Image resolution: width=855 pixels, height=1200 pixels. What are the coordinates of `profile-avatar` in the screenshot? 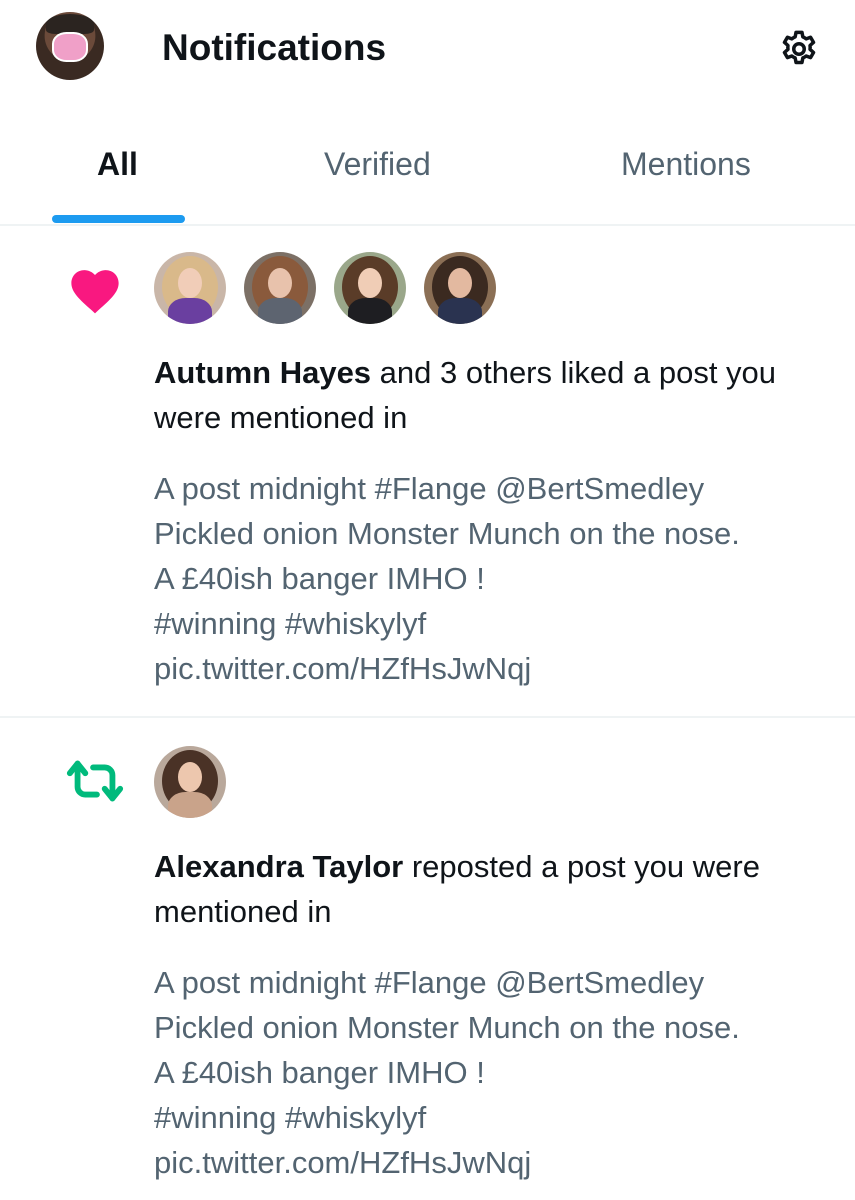 It's located at (70, 46).